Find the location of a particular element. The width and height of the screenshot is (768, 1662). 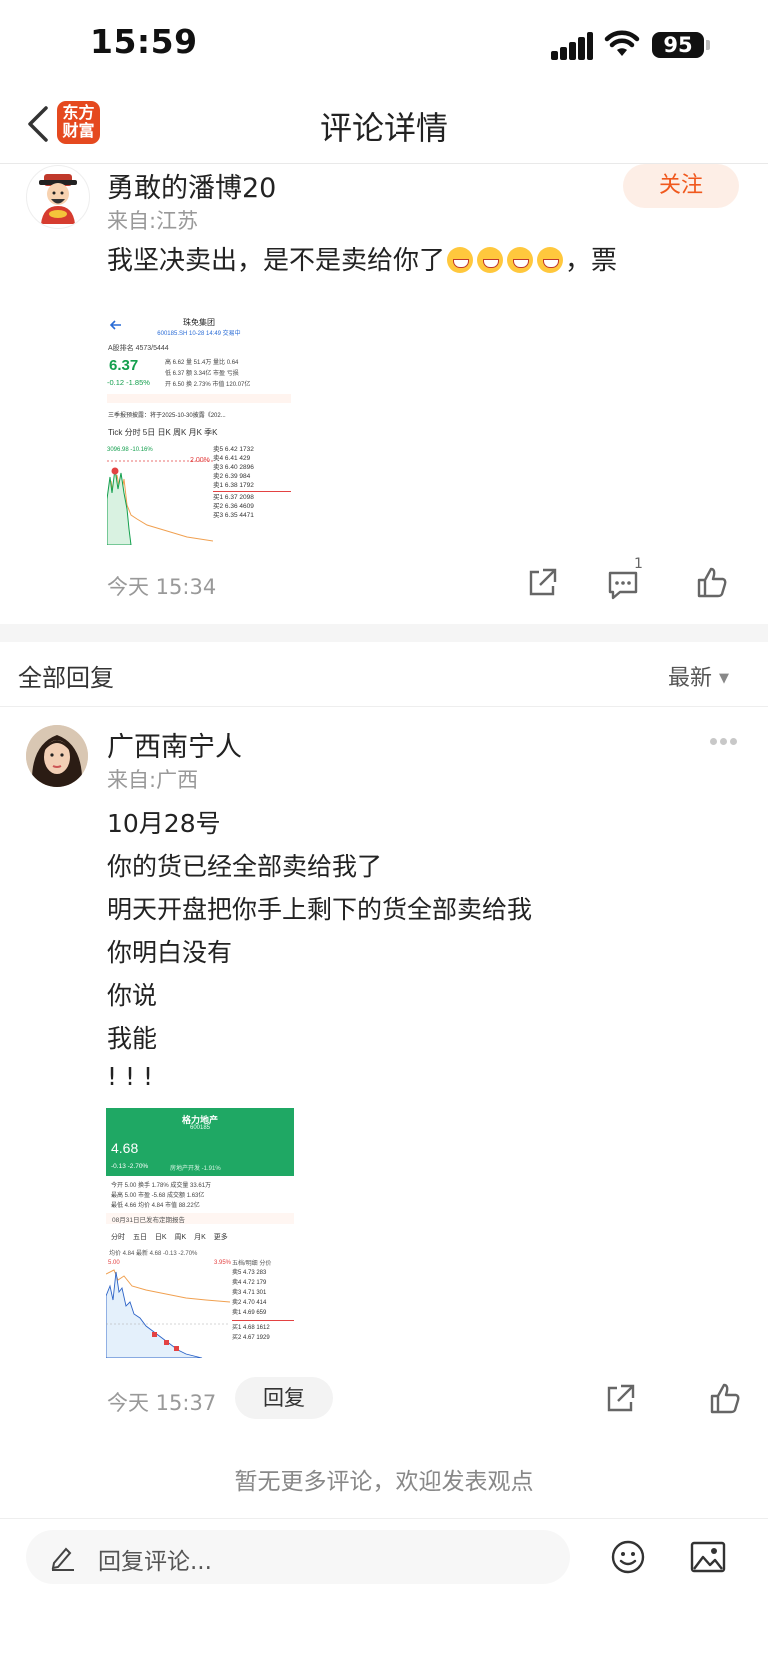

reply-text-line: 你明白没有 is located at coordinates (170, 952).